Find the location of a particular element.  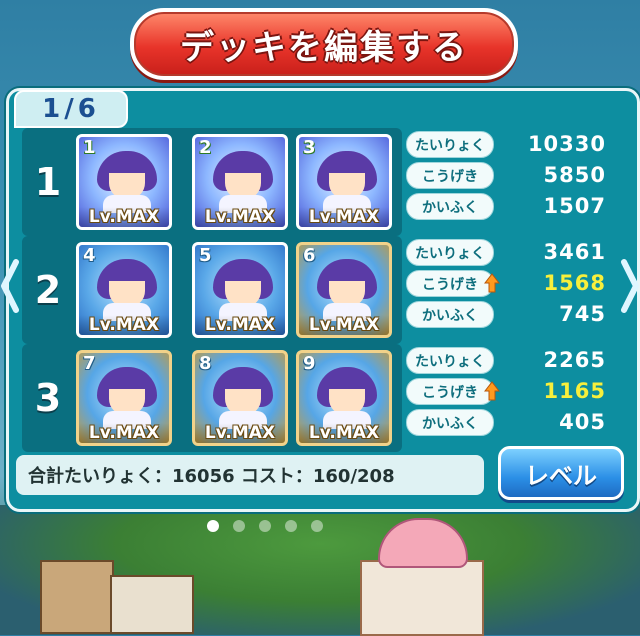

card-slot-number: 5 is located at coordinates (205, 255).